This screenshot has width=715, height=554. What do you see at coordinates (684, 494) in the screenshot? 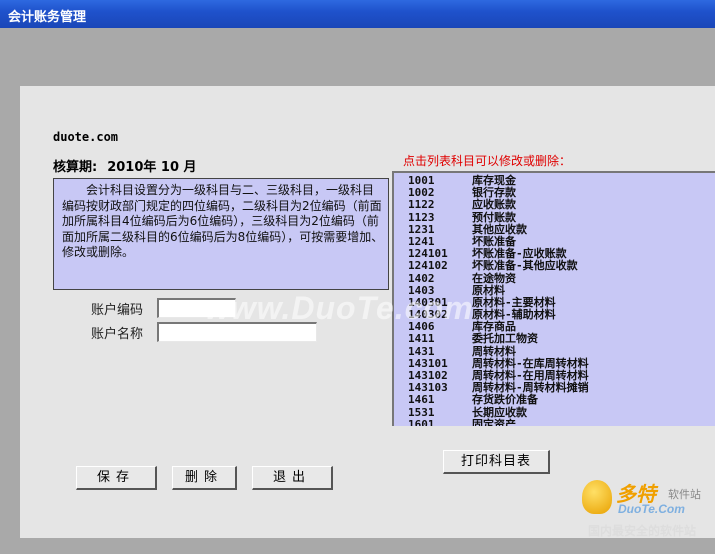
I see `logo-brand-small: 软件站` at bounding box center [684, 494].